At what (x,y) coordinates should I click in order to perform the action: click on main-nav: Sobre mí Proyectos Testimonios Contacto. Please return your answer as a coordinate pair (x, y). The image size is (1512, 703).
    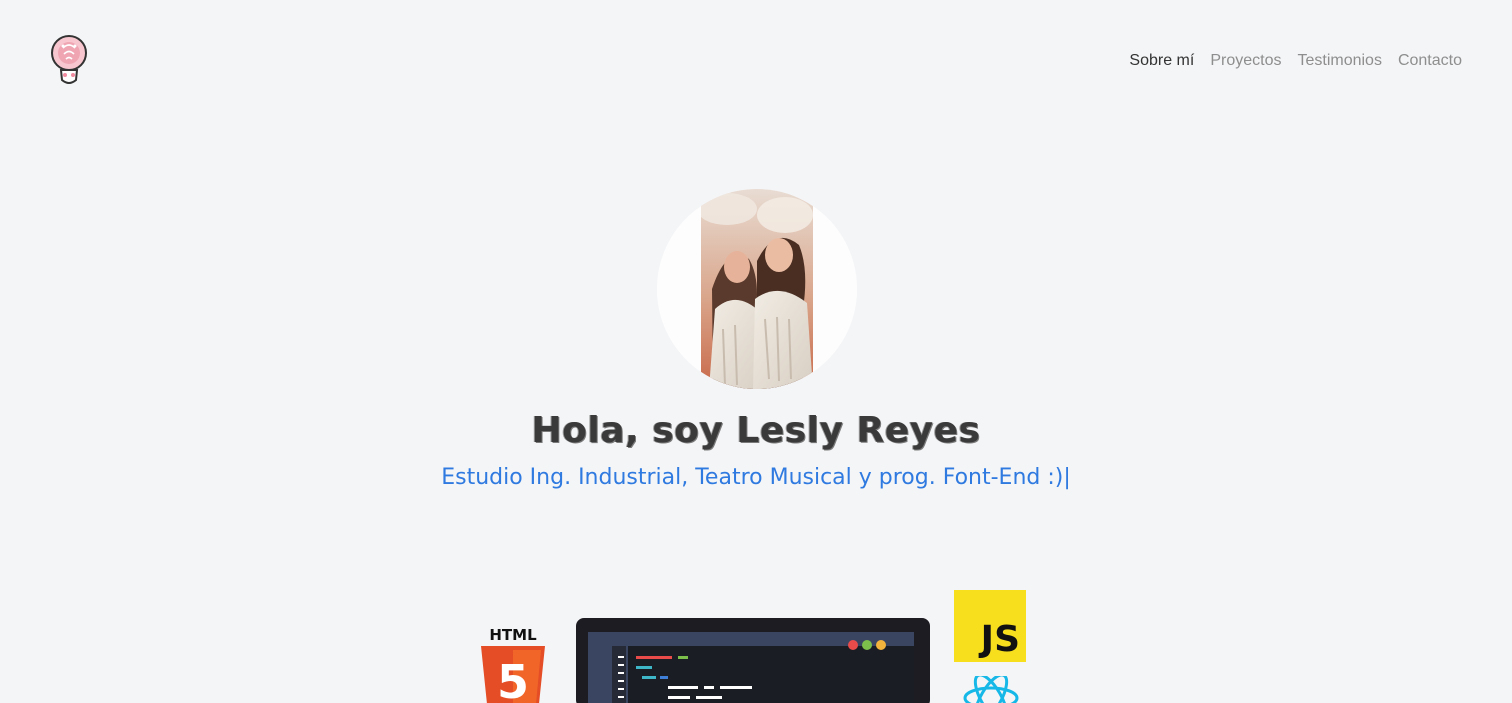
    Looking at the image, I should click on (1295, 61).